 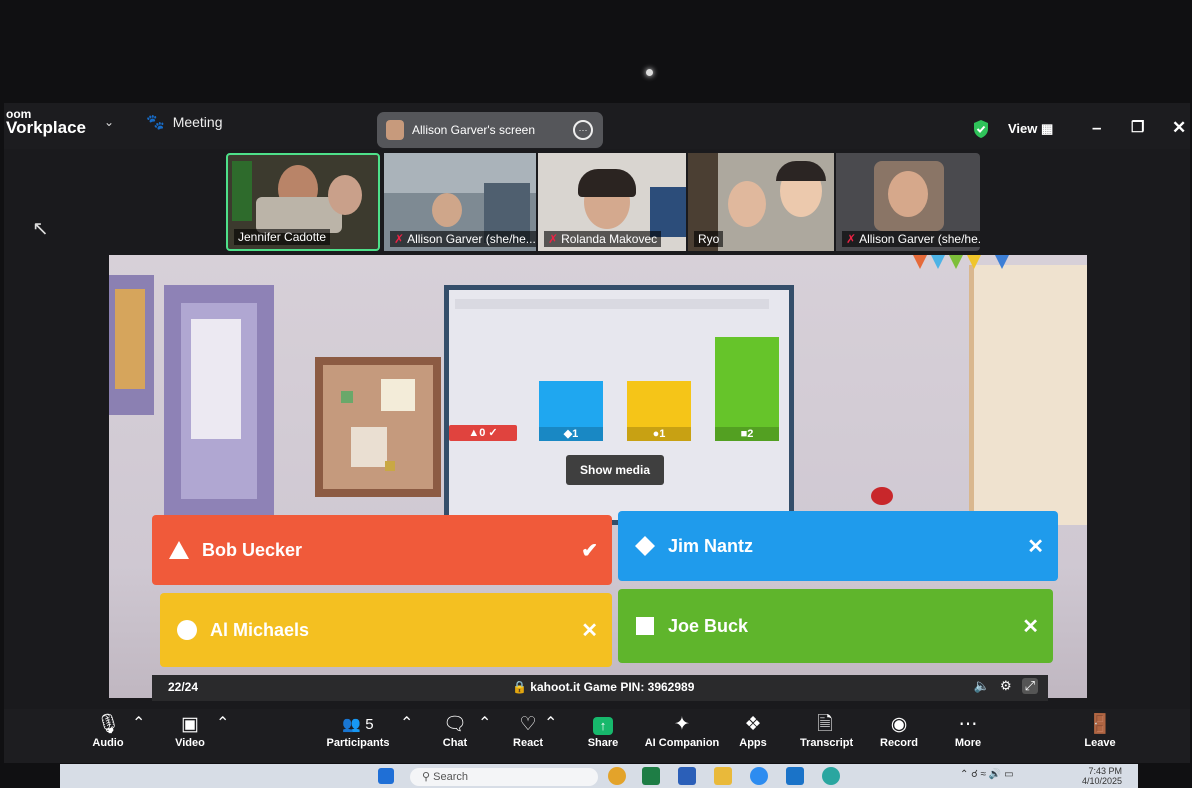 What do you see at coordinates (831, 776) in the screenshot?
I see `edge-icon` at bounding box center [831, 776].